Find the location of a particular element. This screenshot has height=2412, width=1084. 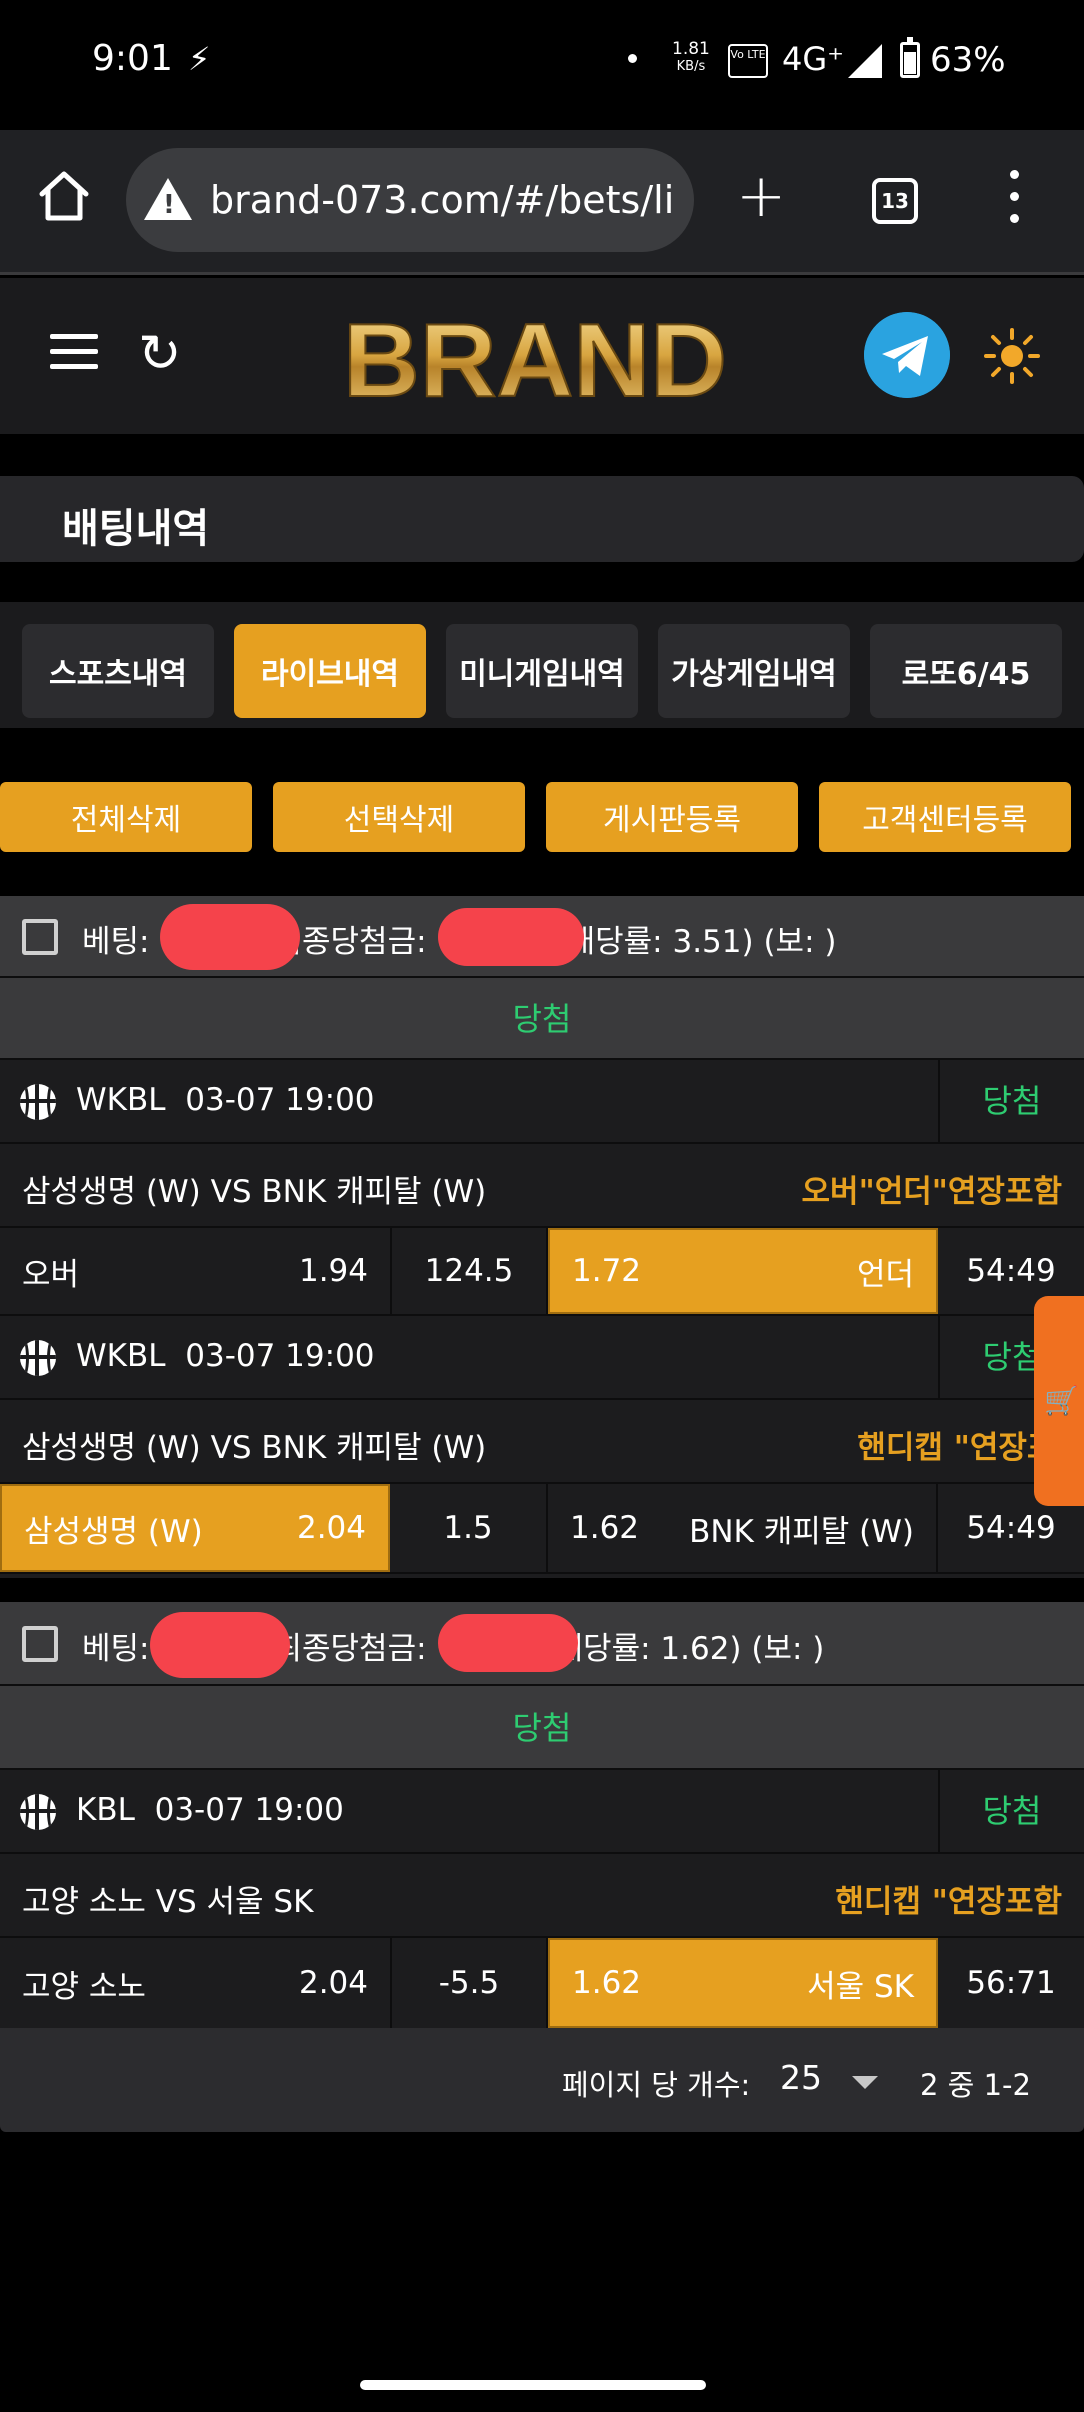

not-secure-warning-icon is located at coordinates (168, 199).